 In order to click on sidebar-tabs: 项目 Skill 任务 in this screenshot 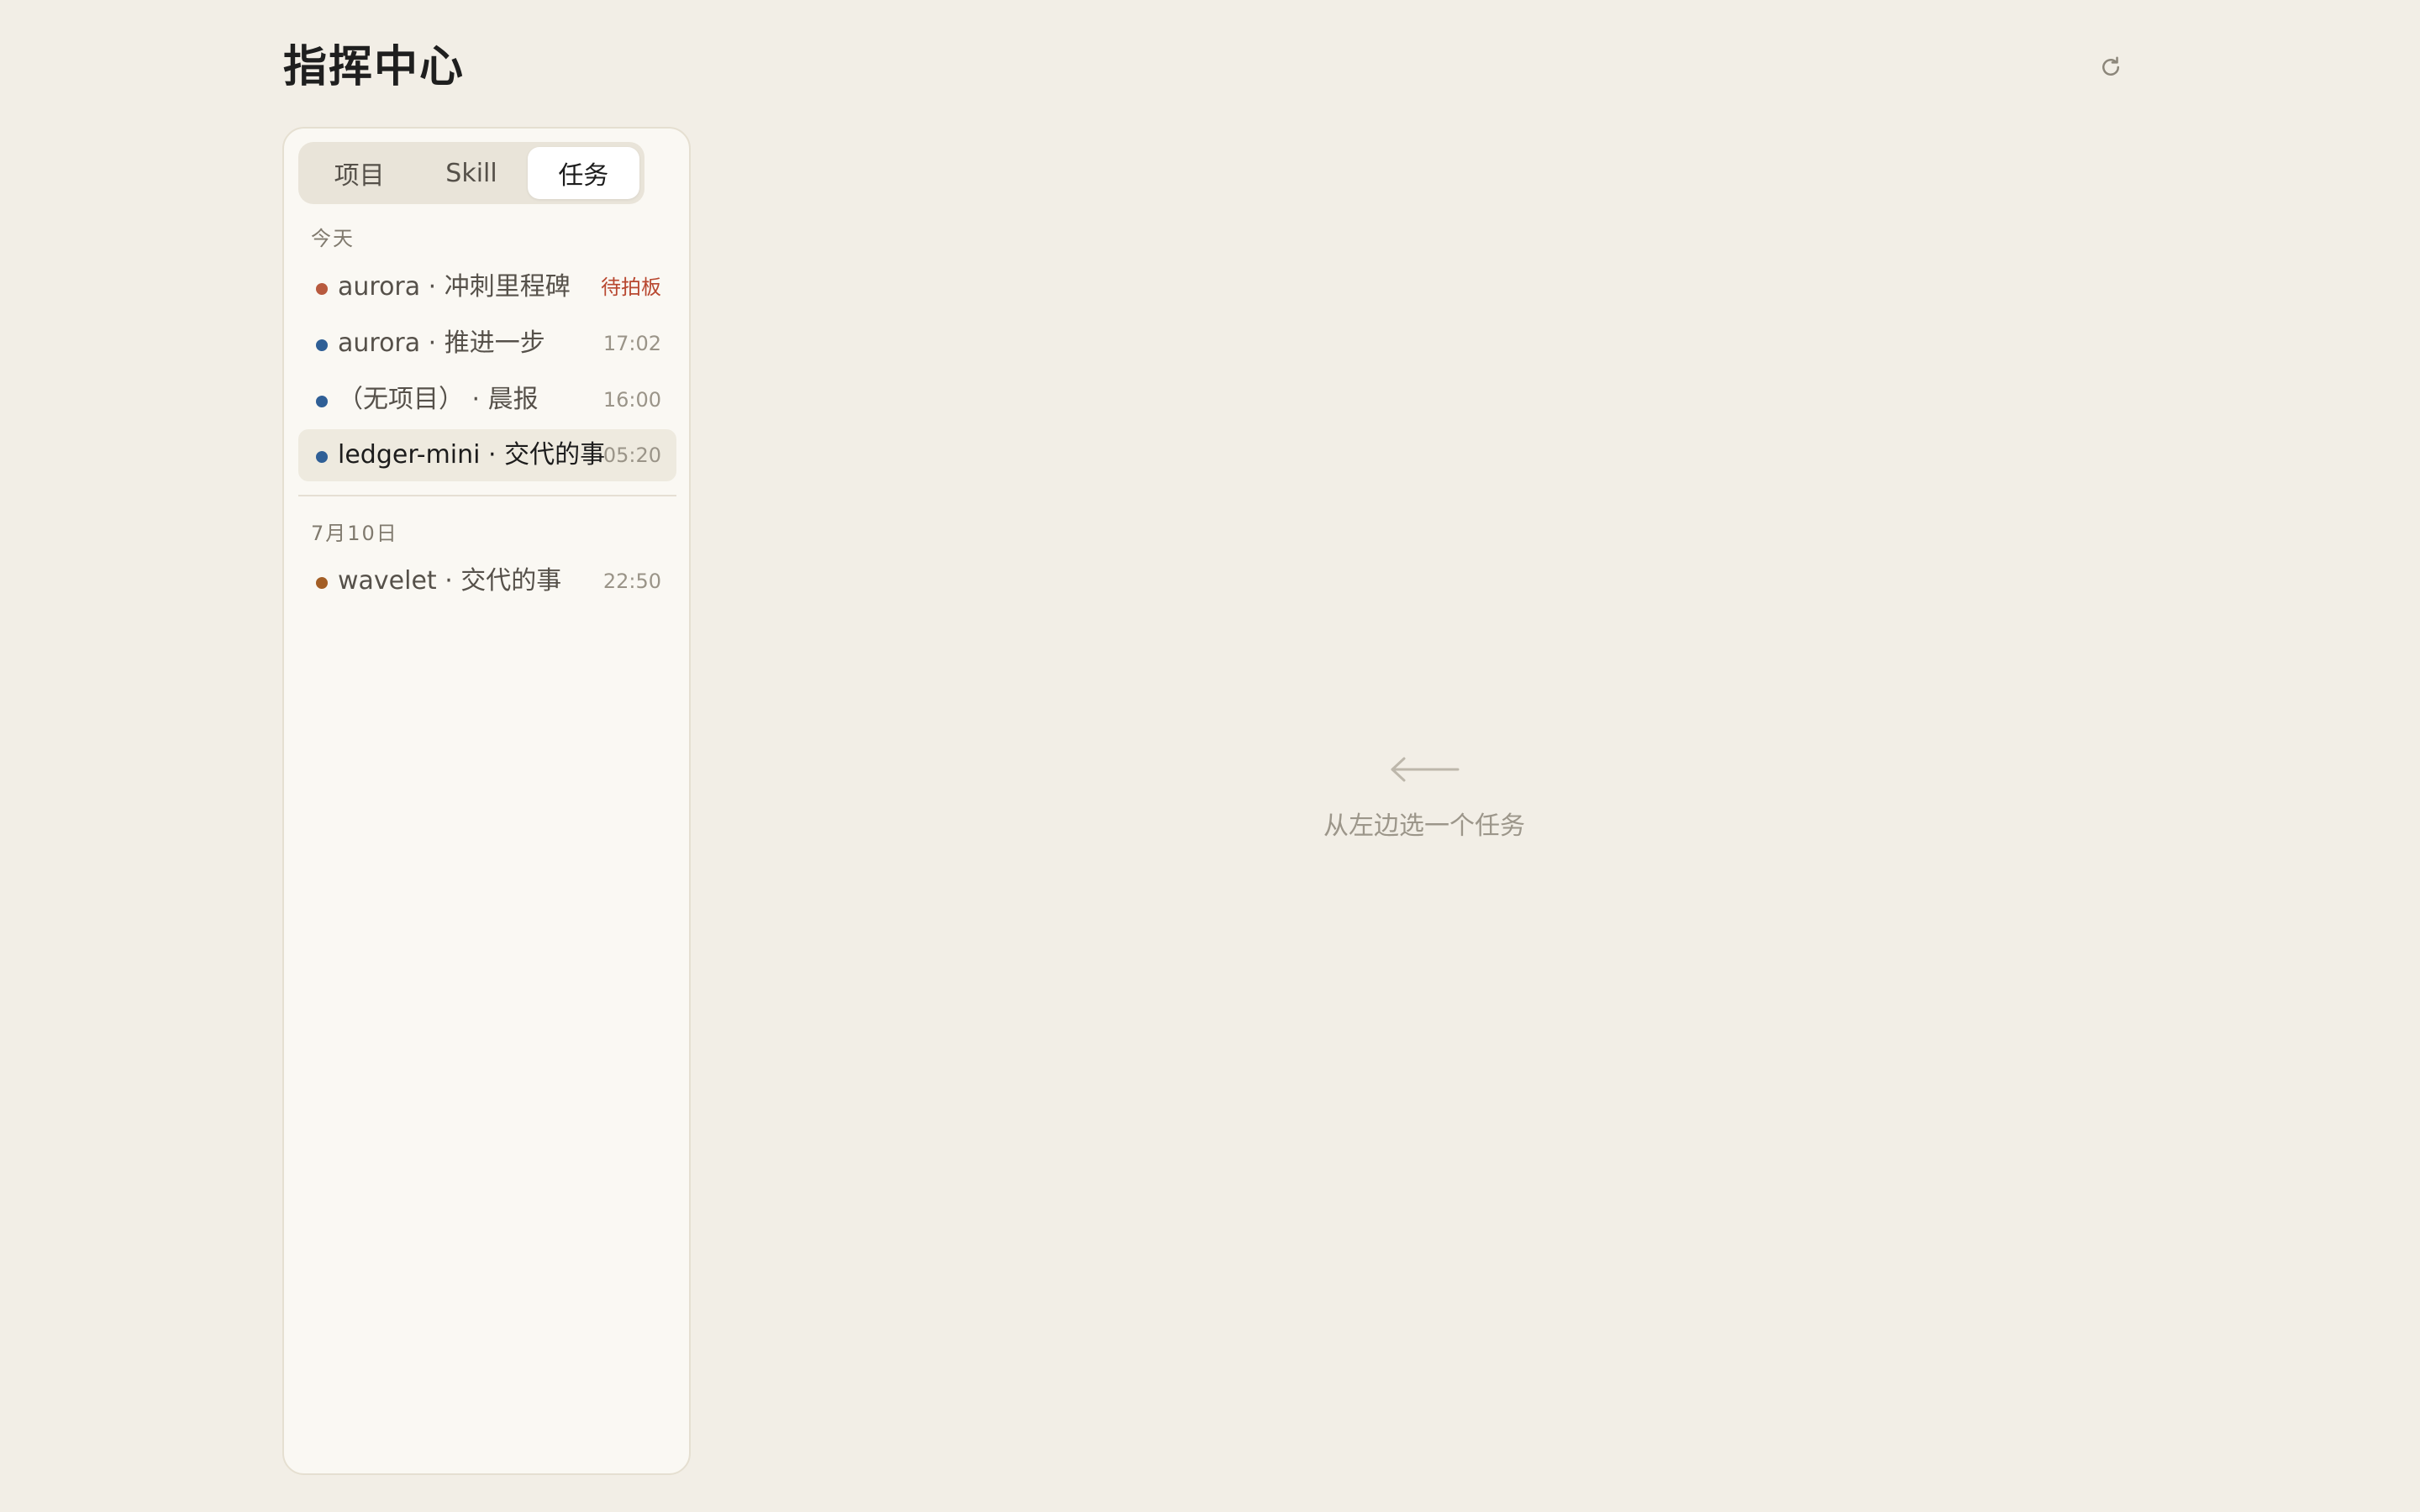, I will do `click(471, 173)`.